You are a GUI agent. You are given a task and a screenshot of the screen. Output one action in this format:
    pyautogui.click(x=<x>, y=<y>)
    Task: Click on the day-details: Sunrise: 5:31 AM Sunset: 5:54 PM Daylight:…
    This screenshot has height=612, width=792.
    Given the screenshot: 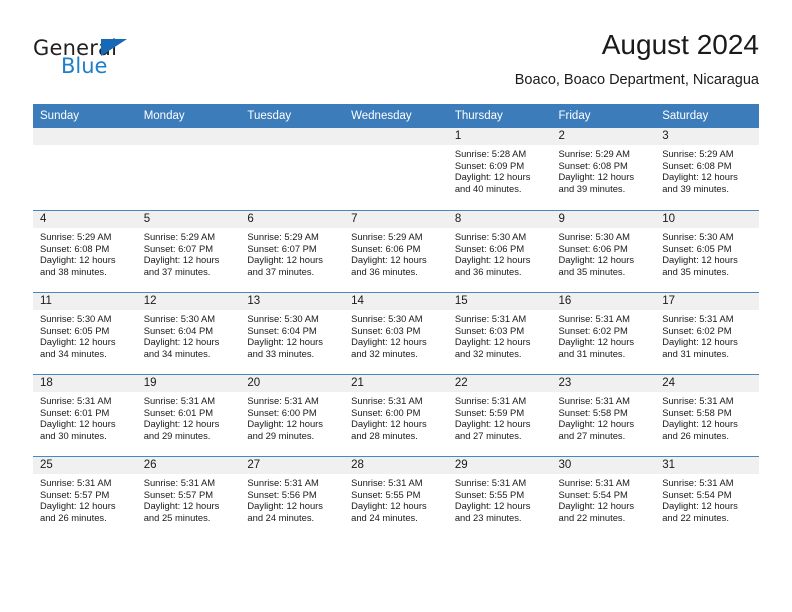 What is the action you would take?
    pyautogui.click(x=604, y=498)
    